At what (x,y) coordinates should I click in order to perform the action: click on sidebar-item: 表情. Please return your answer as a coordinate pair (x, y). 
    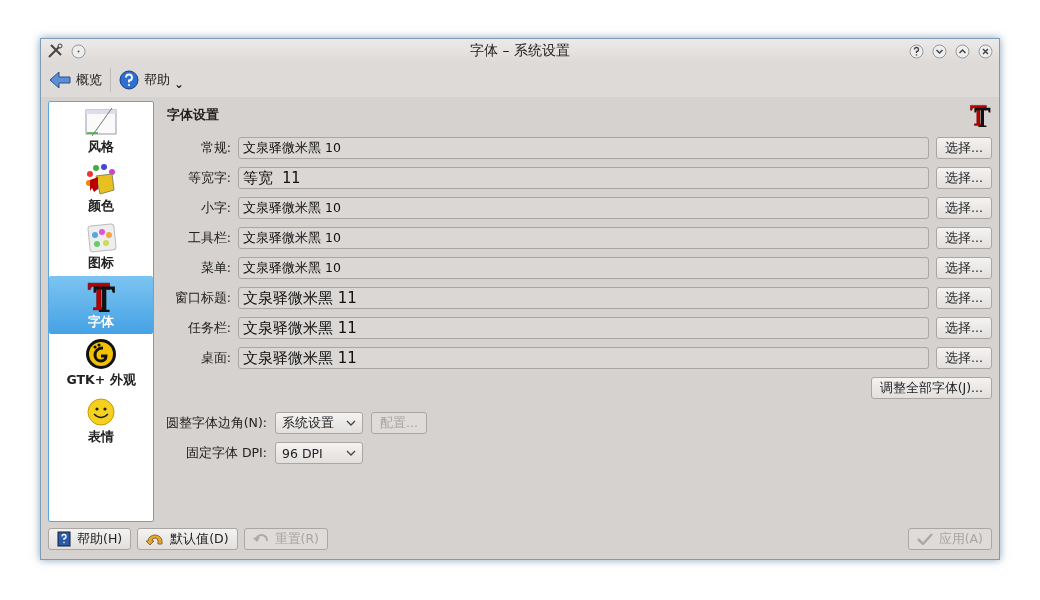
    Looking at the image, I should click on (101, 421).